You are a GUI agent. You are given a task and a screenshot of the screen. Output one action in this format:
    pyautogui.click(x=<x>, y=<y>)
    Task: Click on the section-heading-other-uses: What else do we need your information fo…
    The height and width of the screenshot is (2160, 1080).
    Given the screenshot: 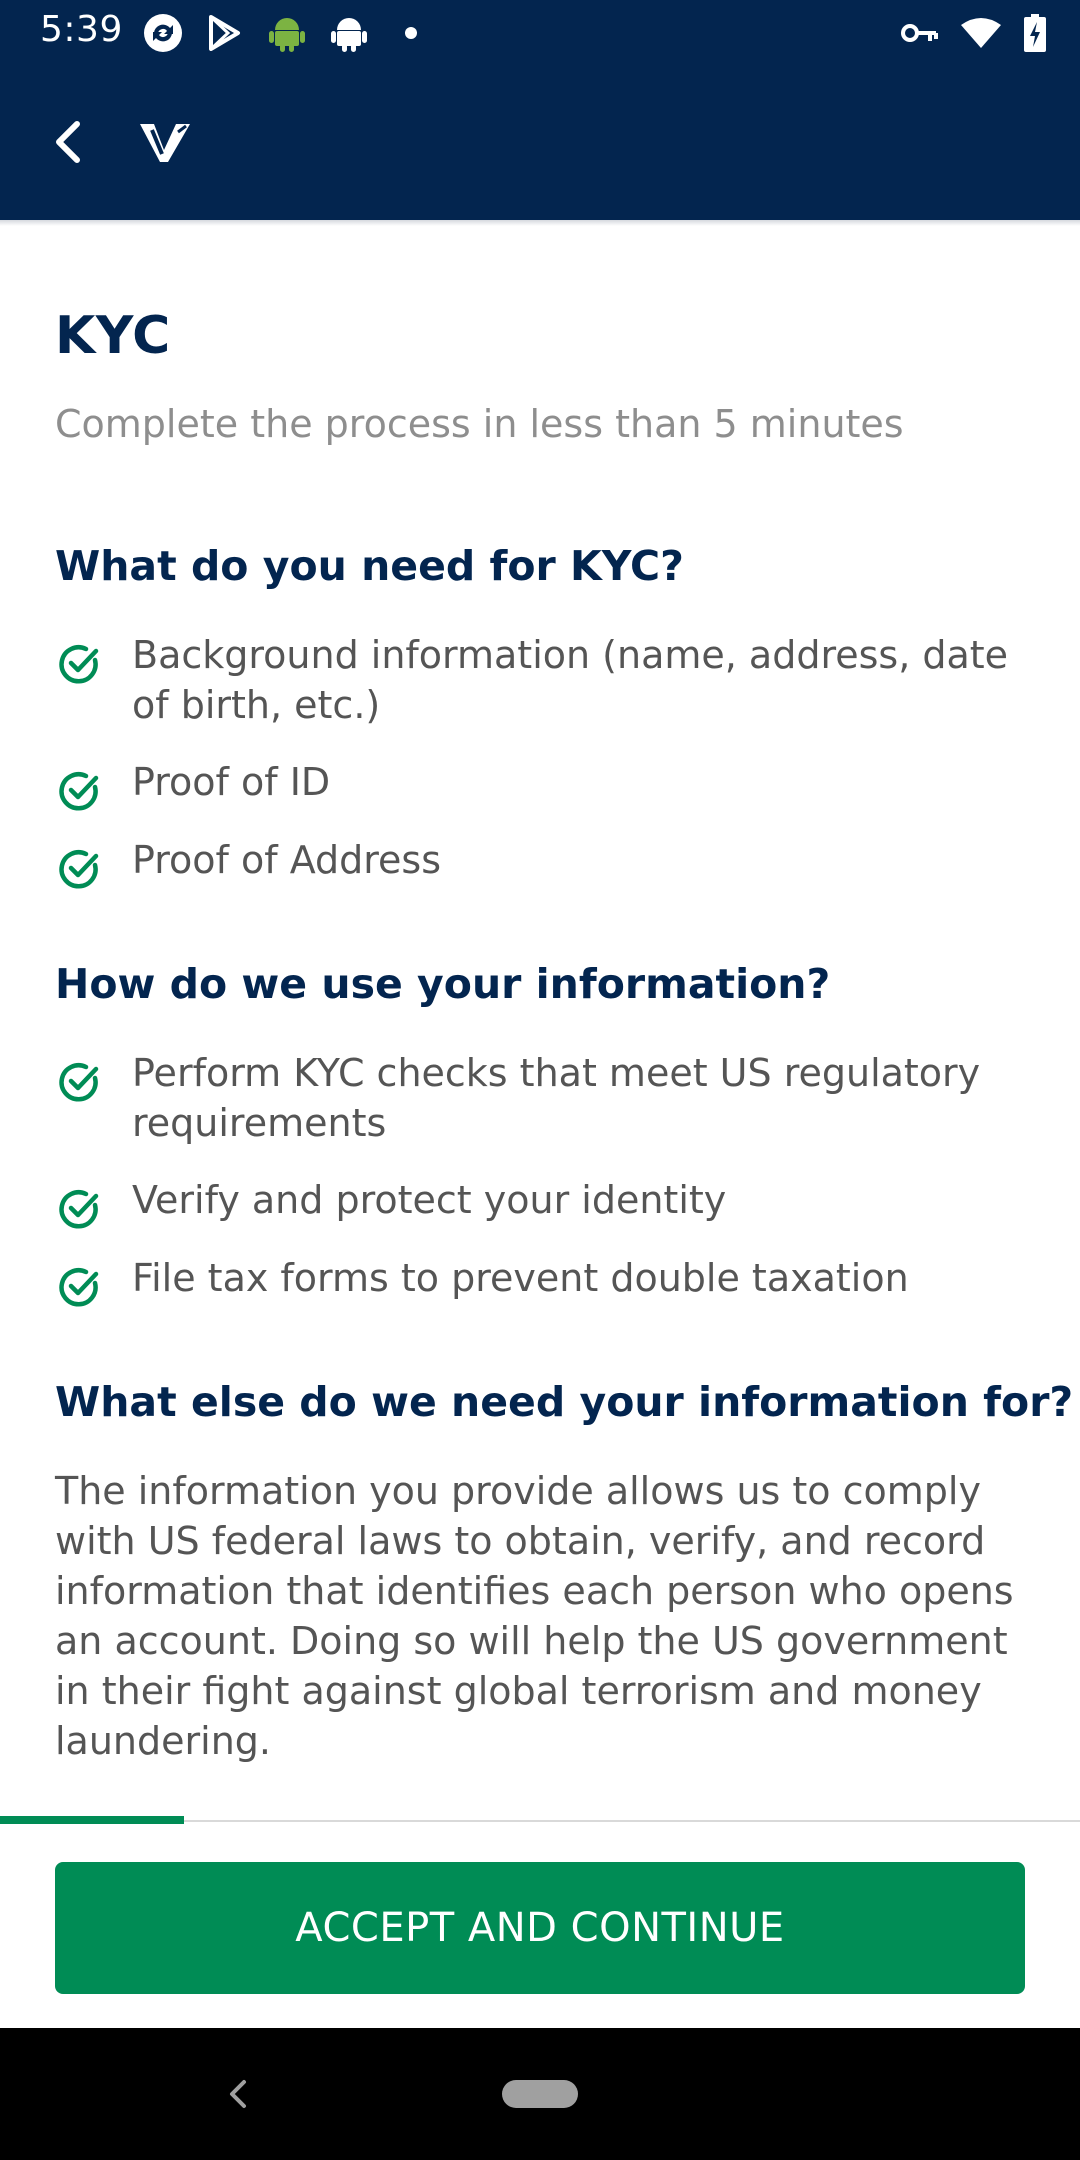 What is the action you would take?
    pyautogui.click(x=564, y=1402)
    